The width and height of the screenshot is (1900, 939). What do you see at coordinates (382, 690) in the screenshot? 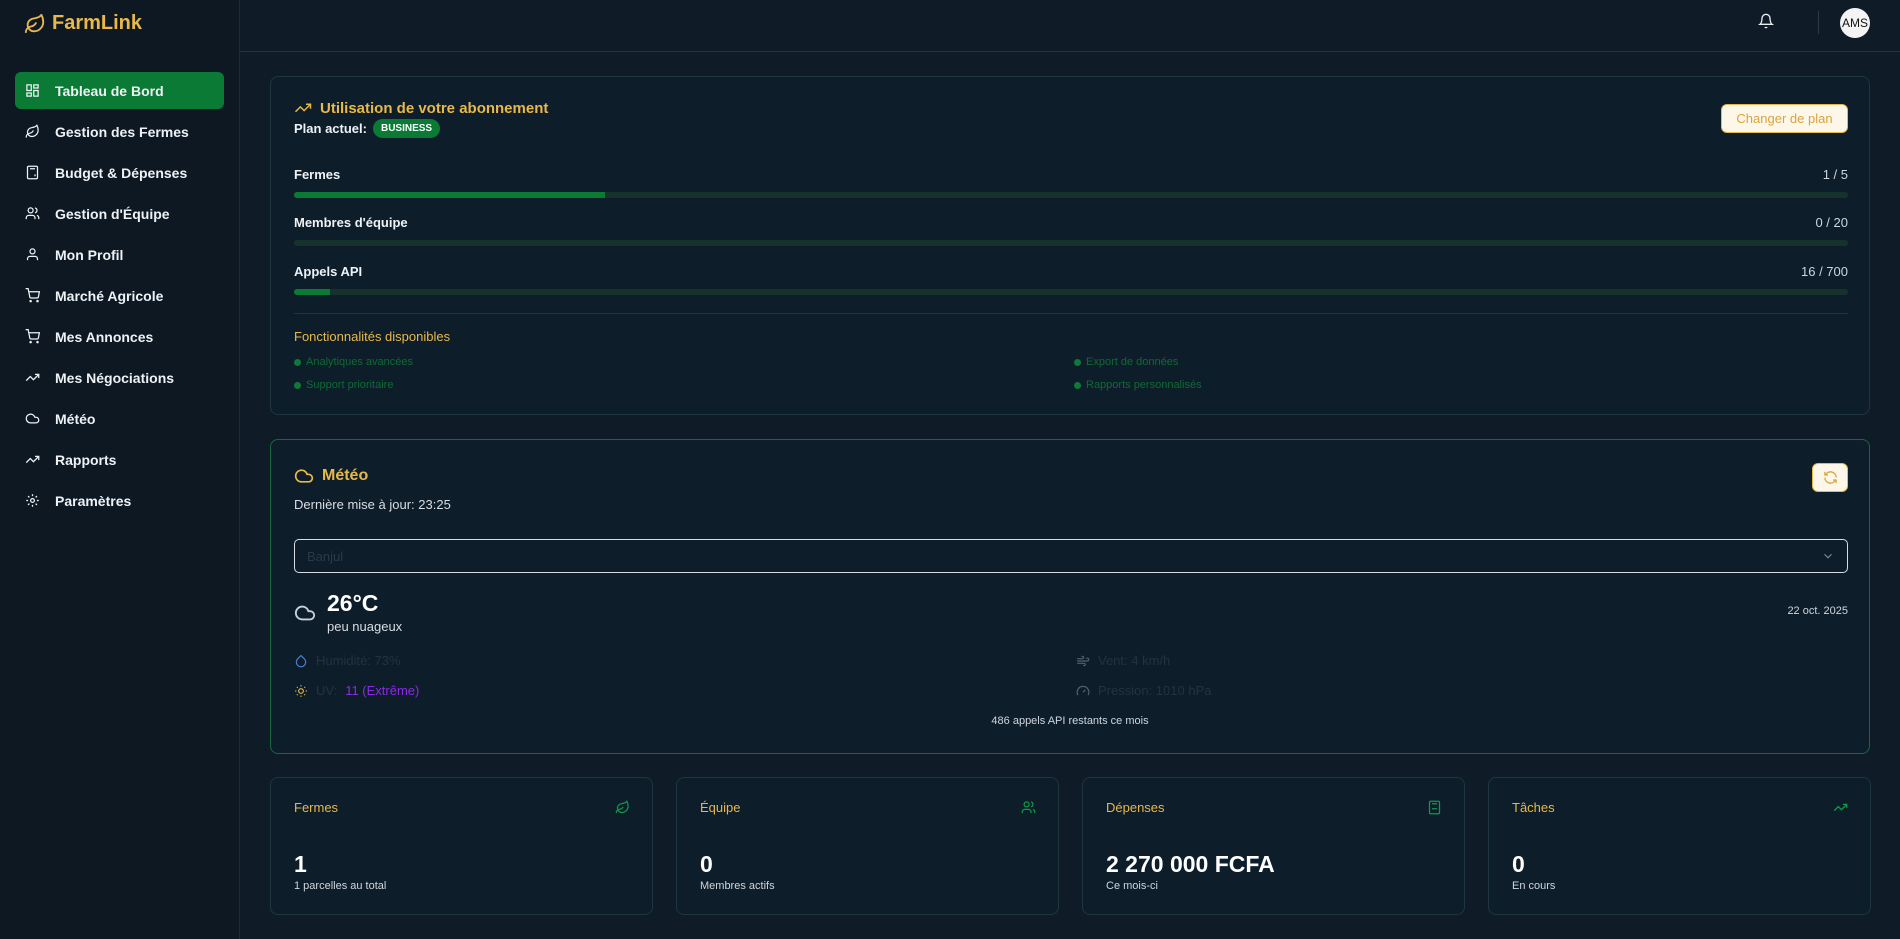
I see `uv-value: 11 (Extrême)` at bounding box center [382, 690].